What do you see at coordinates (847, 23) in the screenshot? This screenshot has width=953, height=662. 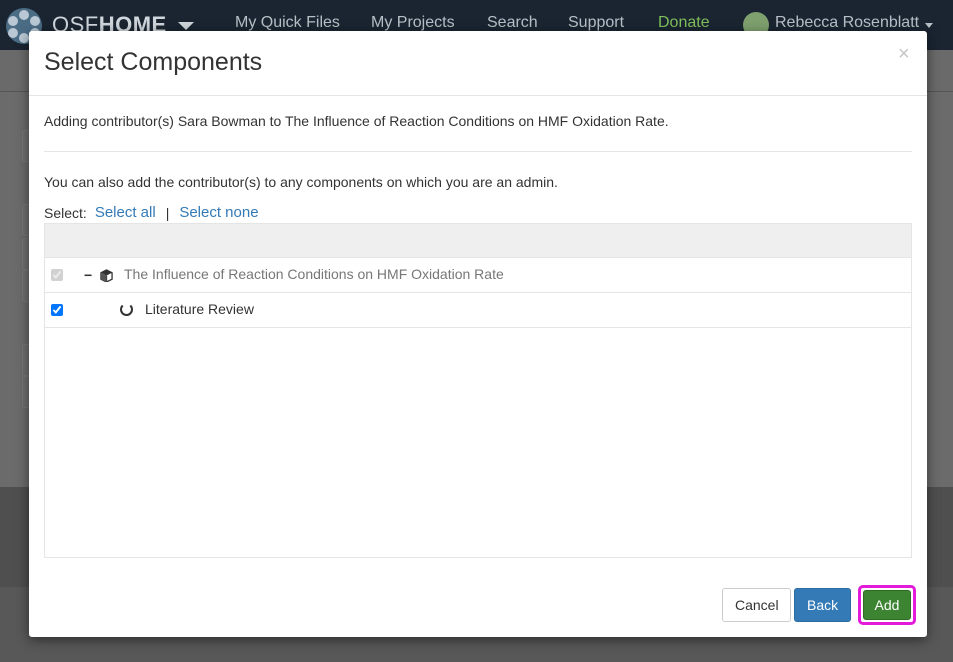 I see `nav-user-name: Rebecca Rosenblatt` at bounding box center [847, 23].